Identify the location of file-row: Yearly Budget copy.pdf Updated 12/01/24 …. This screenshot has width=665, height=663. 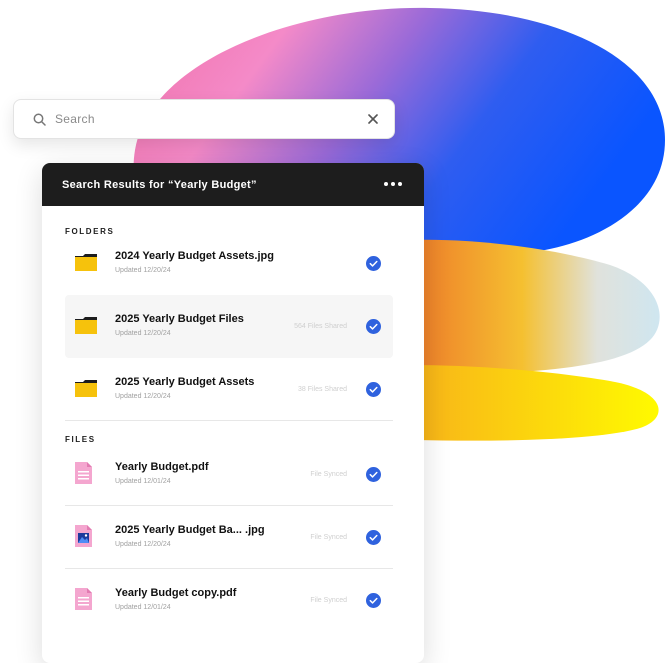
(229, 600).